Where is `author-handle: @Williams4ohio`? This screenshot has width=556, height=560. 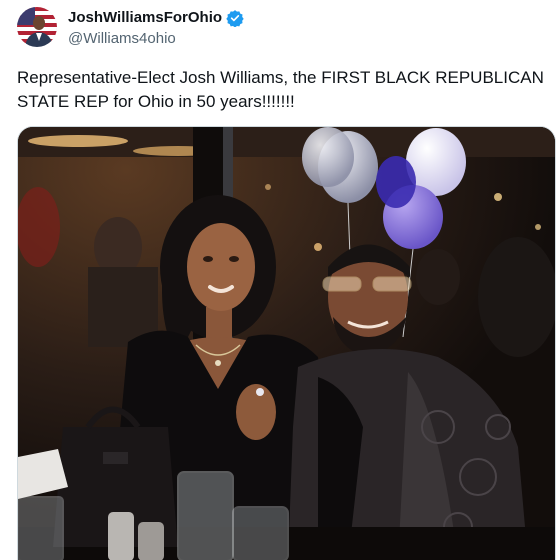
author-handle: @Williams4ohio is located at coordinates (122, 39).